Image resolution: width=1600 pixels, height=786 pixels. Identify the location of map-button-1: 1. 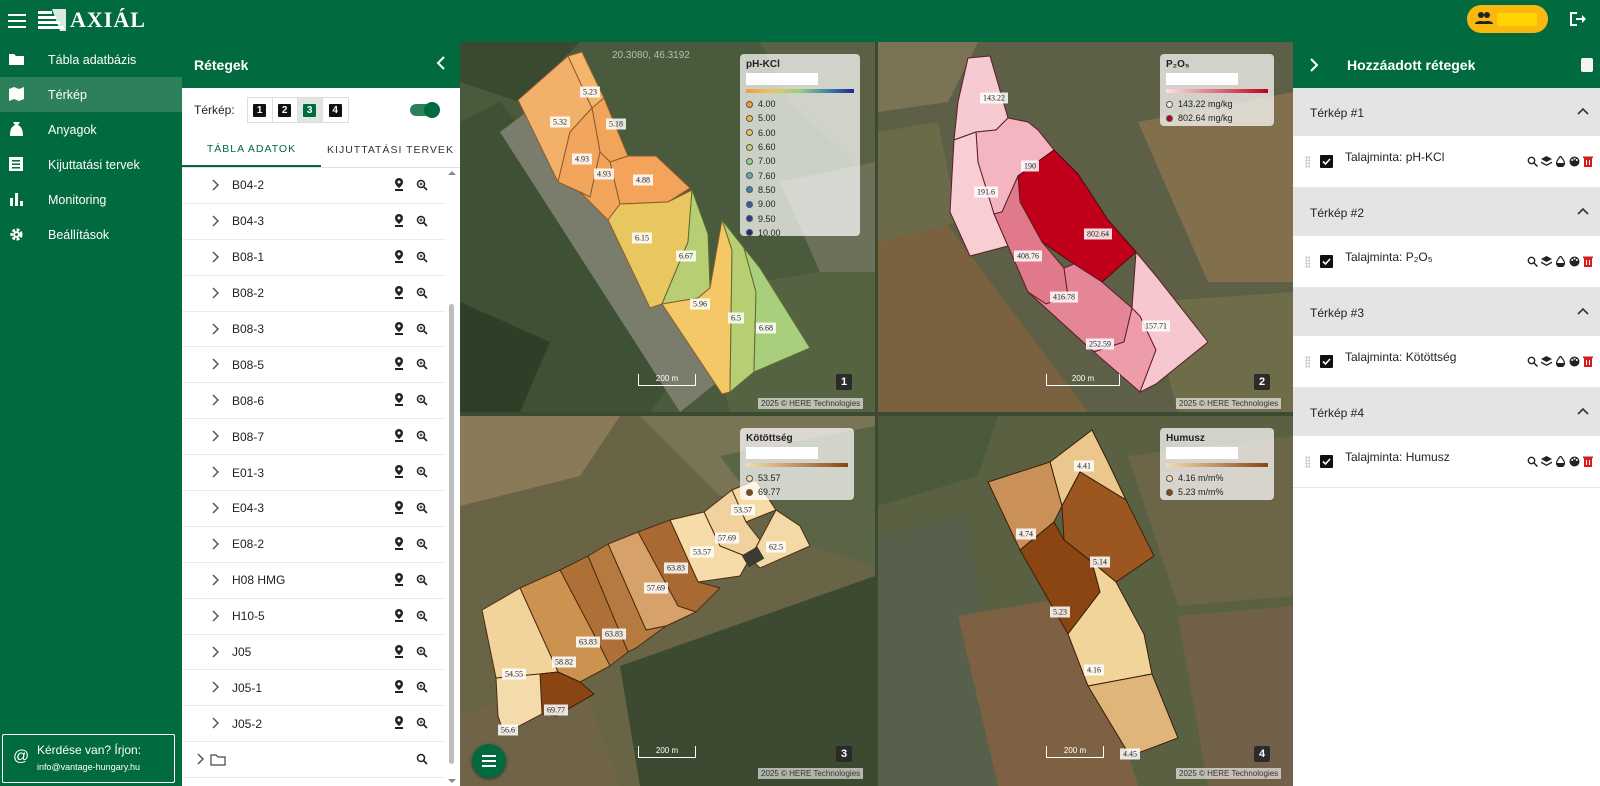
(260, 110).